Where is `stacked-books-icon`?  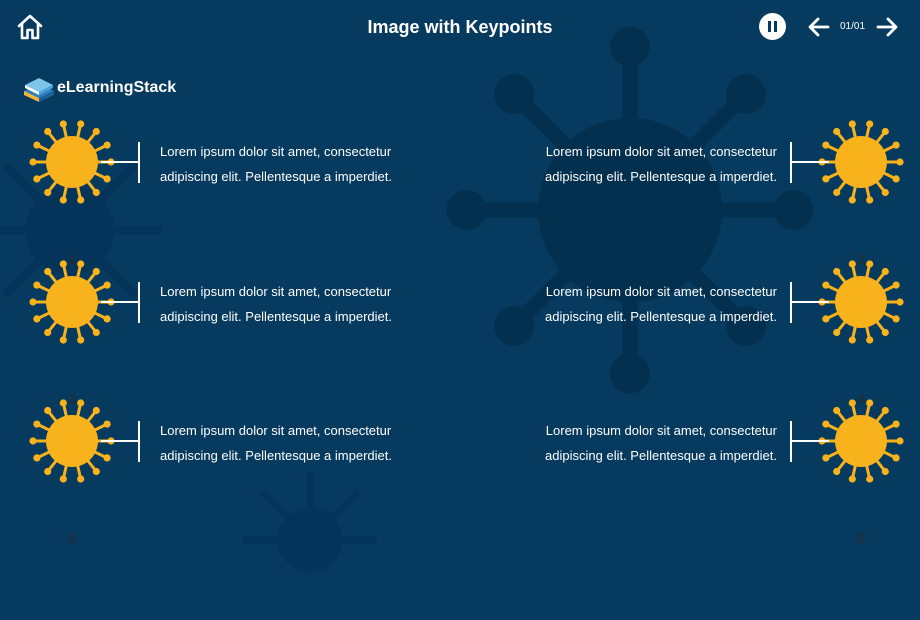
stacked-books-icon is located at coordinates (39, 90).